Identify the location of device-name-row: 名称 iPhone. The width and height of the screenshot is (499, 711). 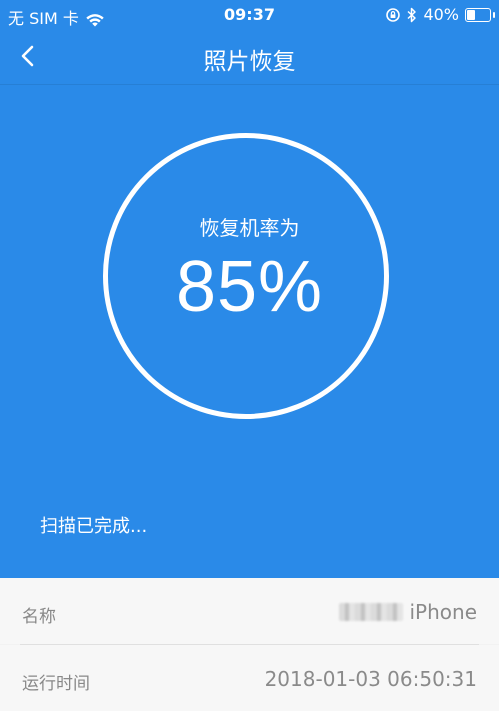
(249, 611).